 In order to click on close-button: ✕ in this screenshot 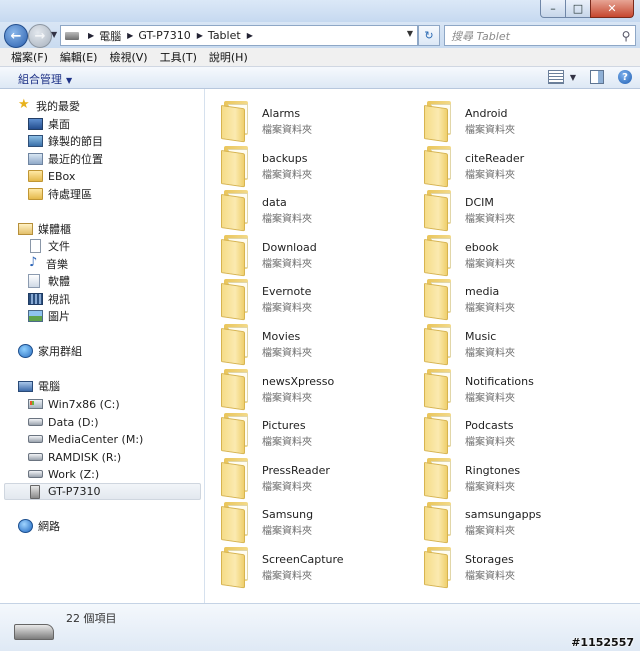, I will do `click(612, 9)`.